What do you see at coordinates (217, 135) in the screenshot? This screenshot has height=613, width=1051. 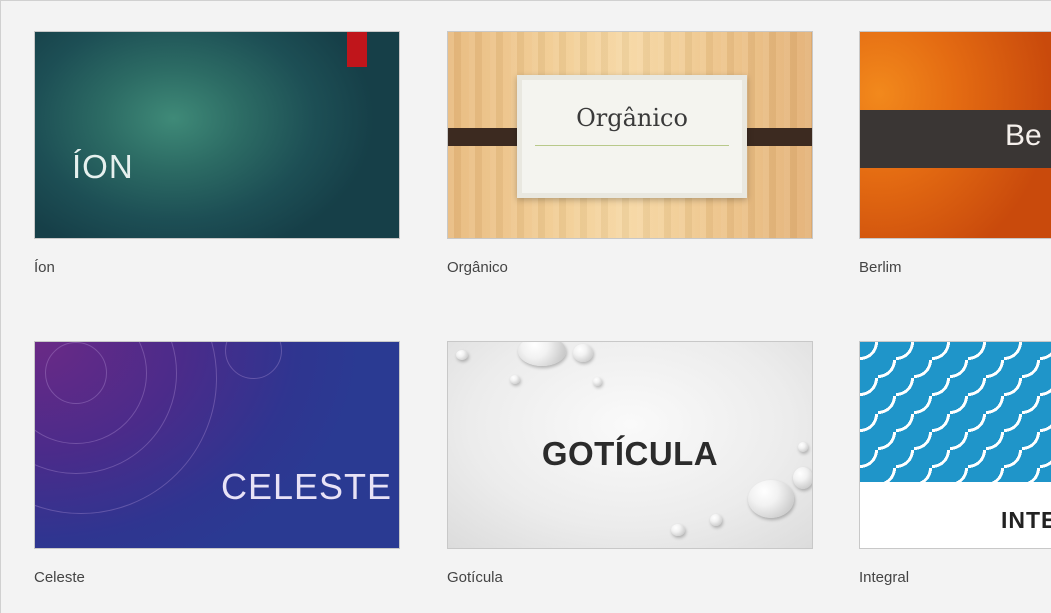 I see `theme-thumbnail-ion: ÍON` at bounding box center [217, 135].